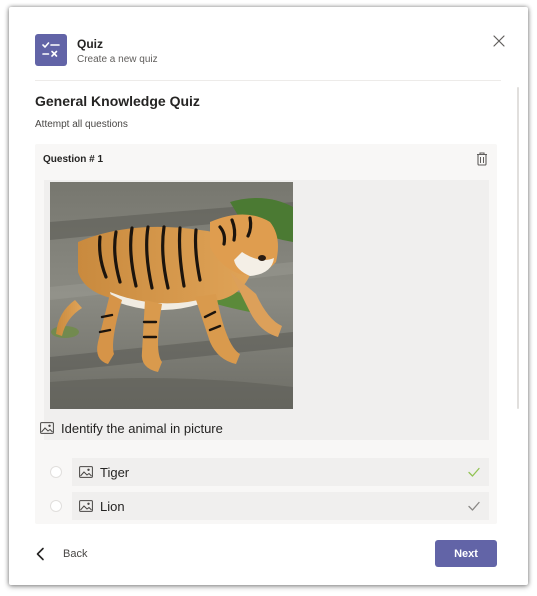 The height and width of the screenshot is (596, 537). I want to click on option-input: Tiger, so click(280, 472).